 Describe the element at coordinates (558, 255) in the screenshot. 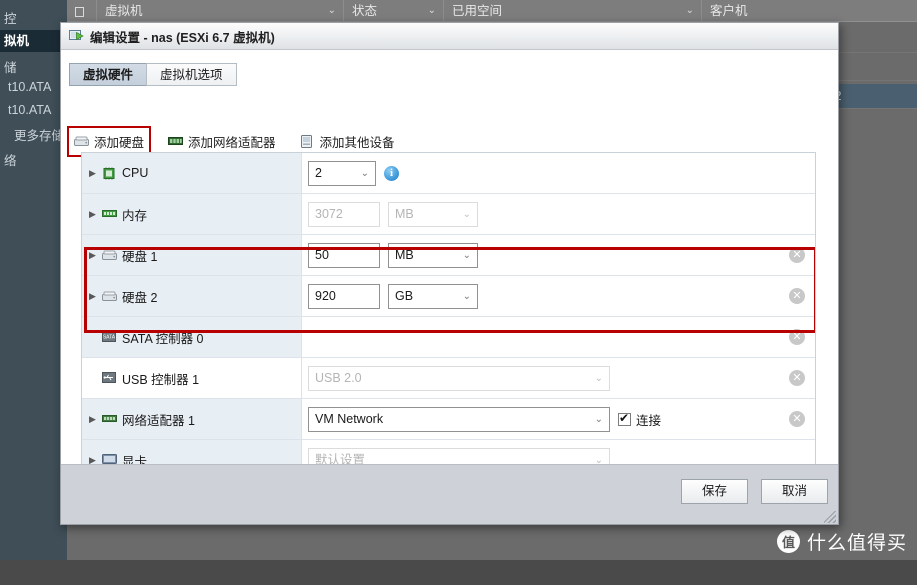

I see `device-control-cell: 50 MB ⌄ ✕` at that location.